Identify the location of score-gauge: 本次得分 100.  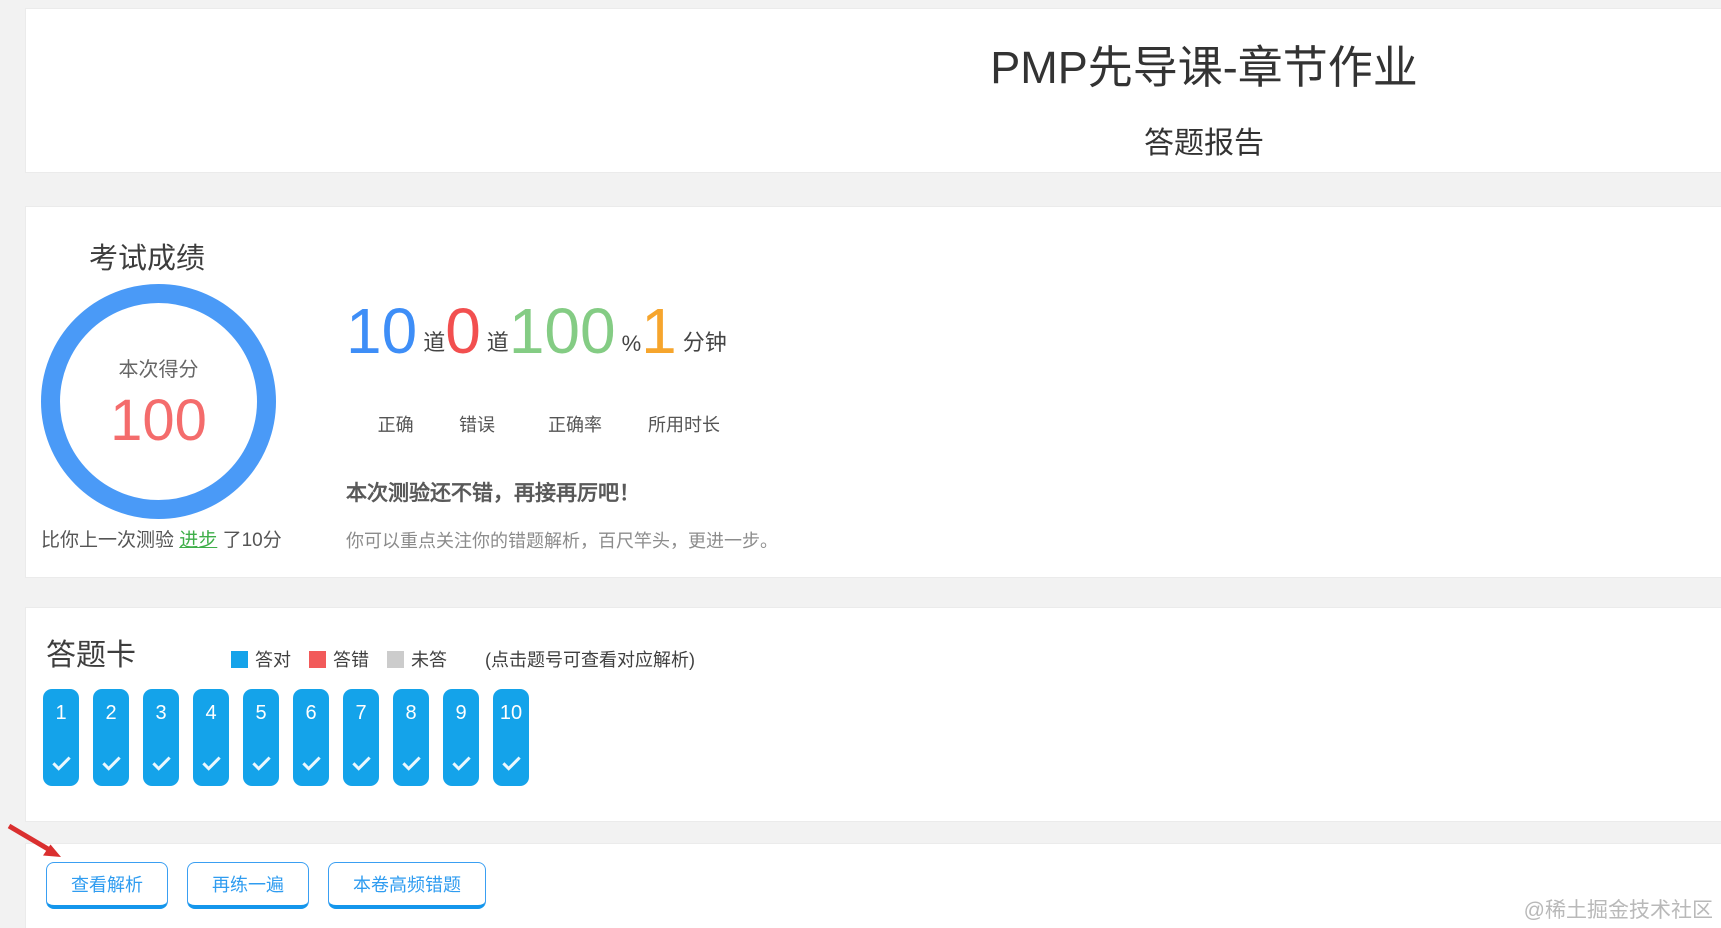
(158, 401).